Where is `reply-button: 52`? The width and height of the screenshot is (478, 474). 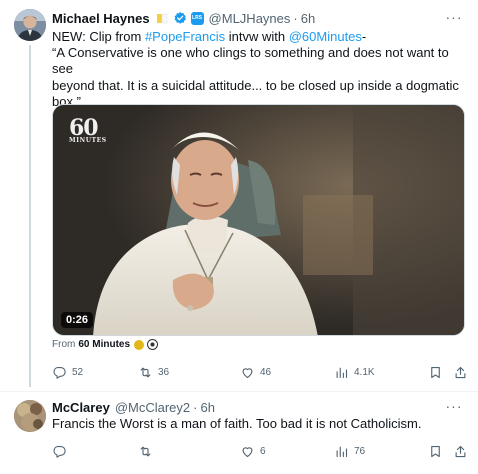 reply-button: 52 is located at coordinates (67, 372).